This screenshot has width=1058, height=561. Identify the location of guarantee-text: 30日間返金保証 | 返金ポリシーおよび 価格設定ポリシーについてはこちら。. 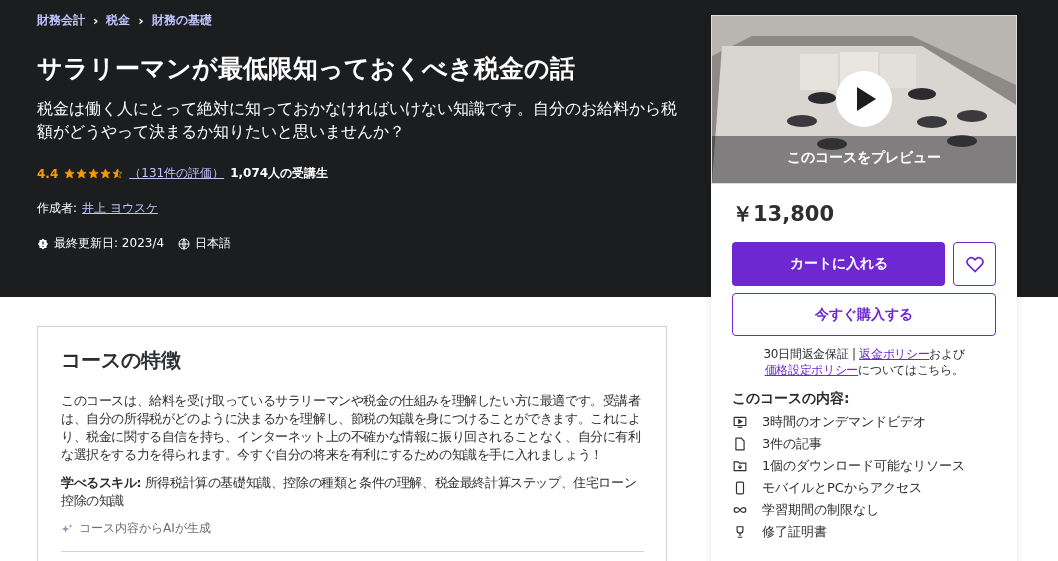
(864, 362).